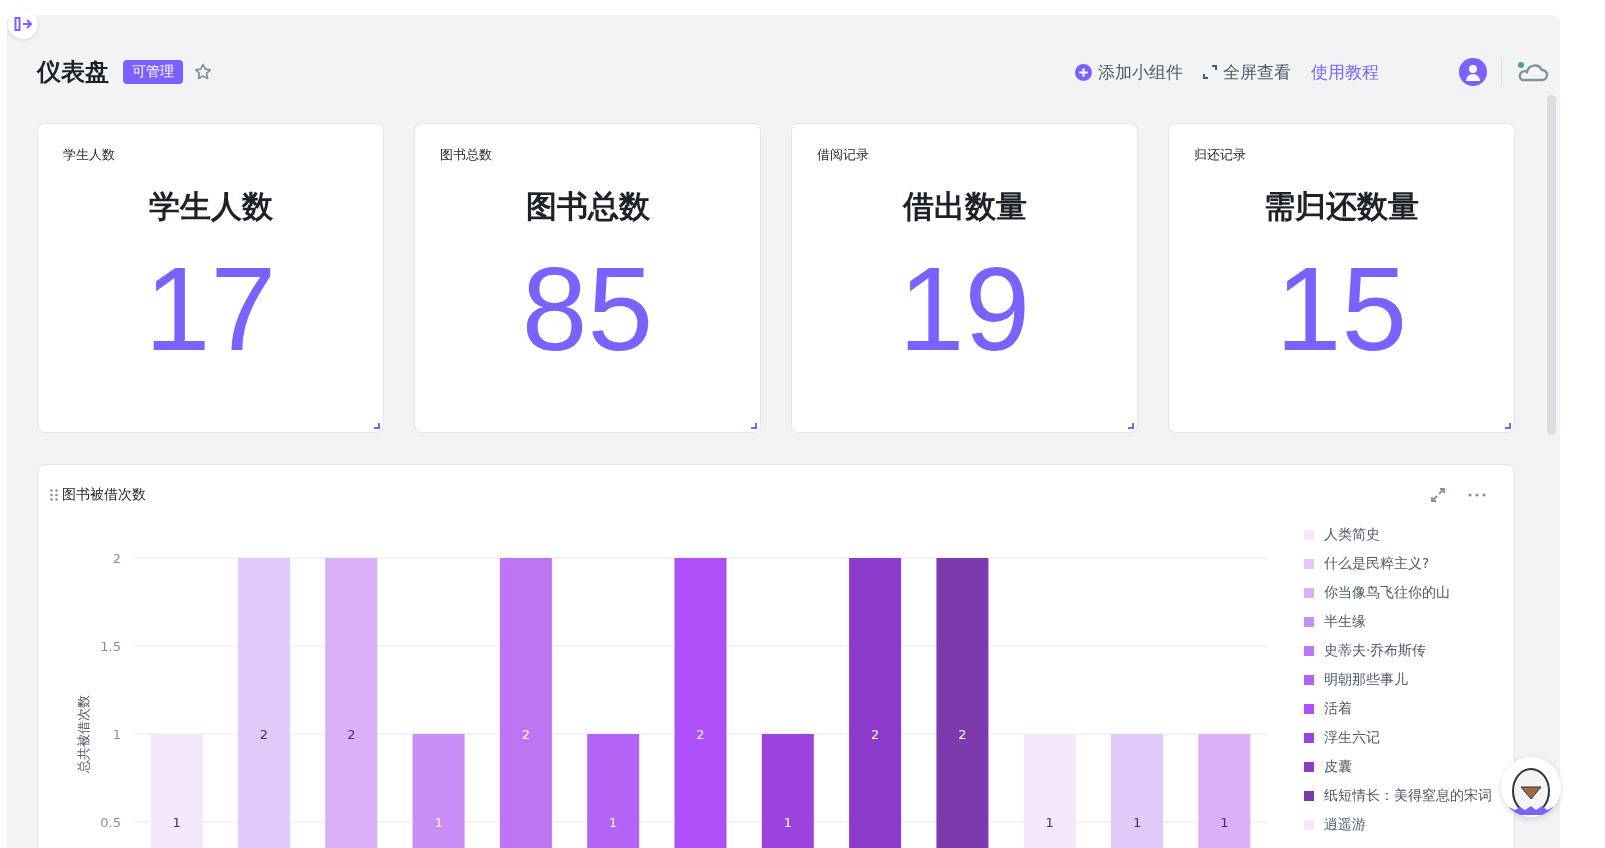  What do you see at coordinates (466, 155) in the screenshot?
I see `card-caption: 图书总数` at bounding box center [466, 155].